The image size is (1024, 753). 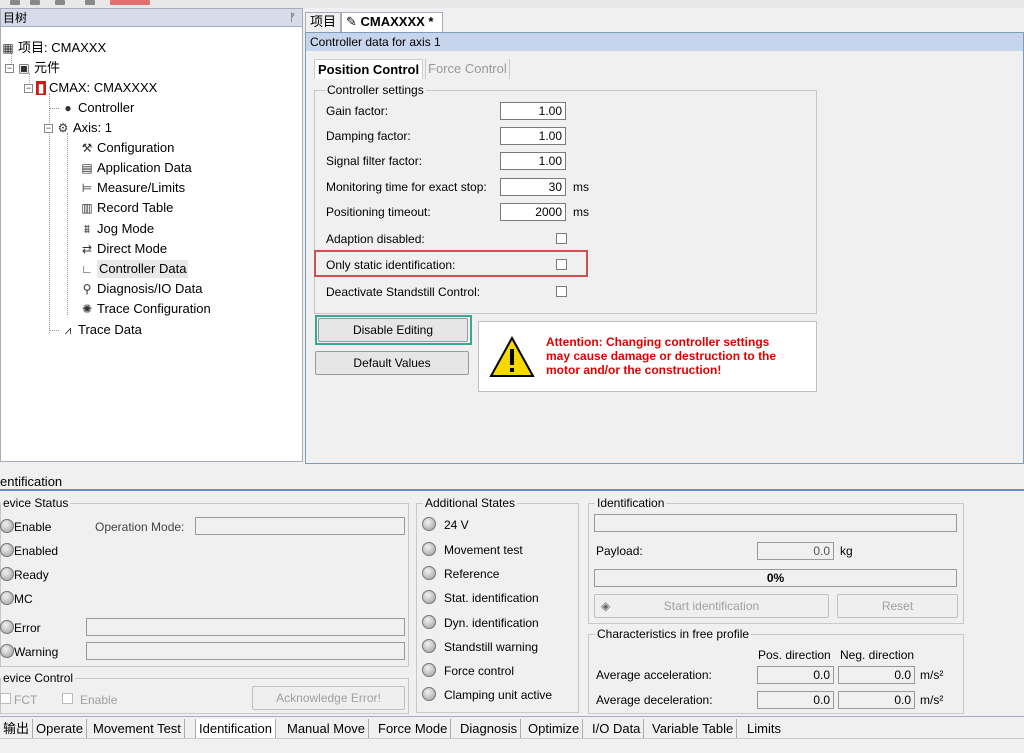 I want to click on tree-item-project: ▦ 项目: CMAXXX, so click(x=53, y=48).